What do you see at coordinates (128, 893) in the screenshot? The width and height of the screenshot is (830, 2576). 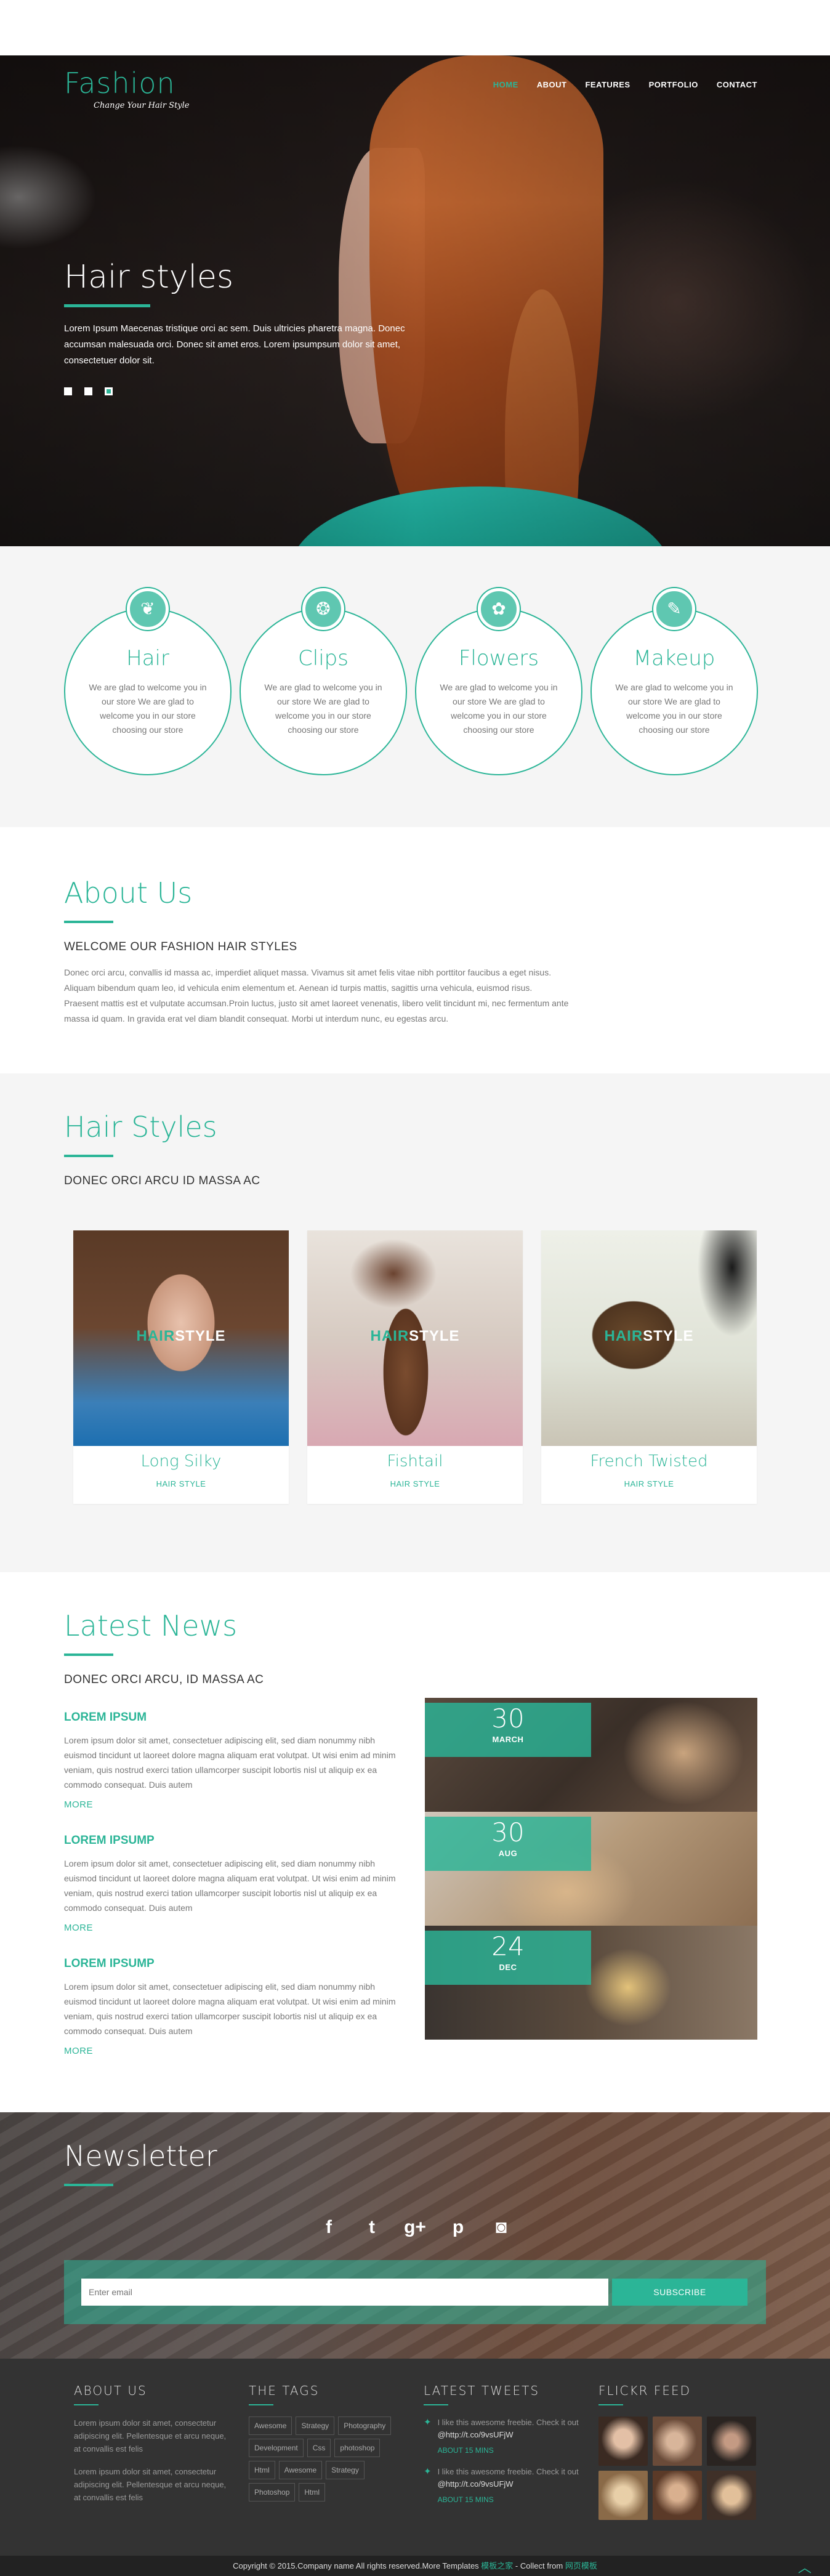 I see `about-title: About Us` at bounding box center [128, 893].